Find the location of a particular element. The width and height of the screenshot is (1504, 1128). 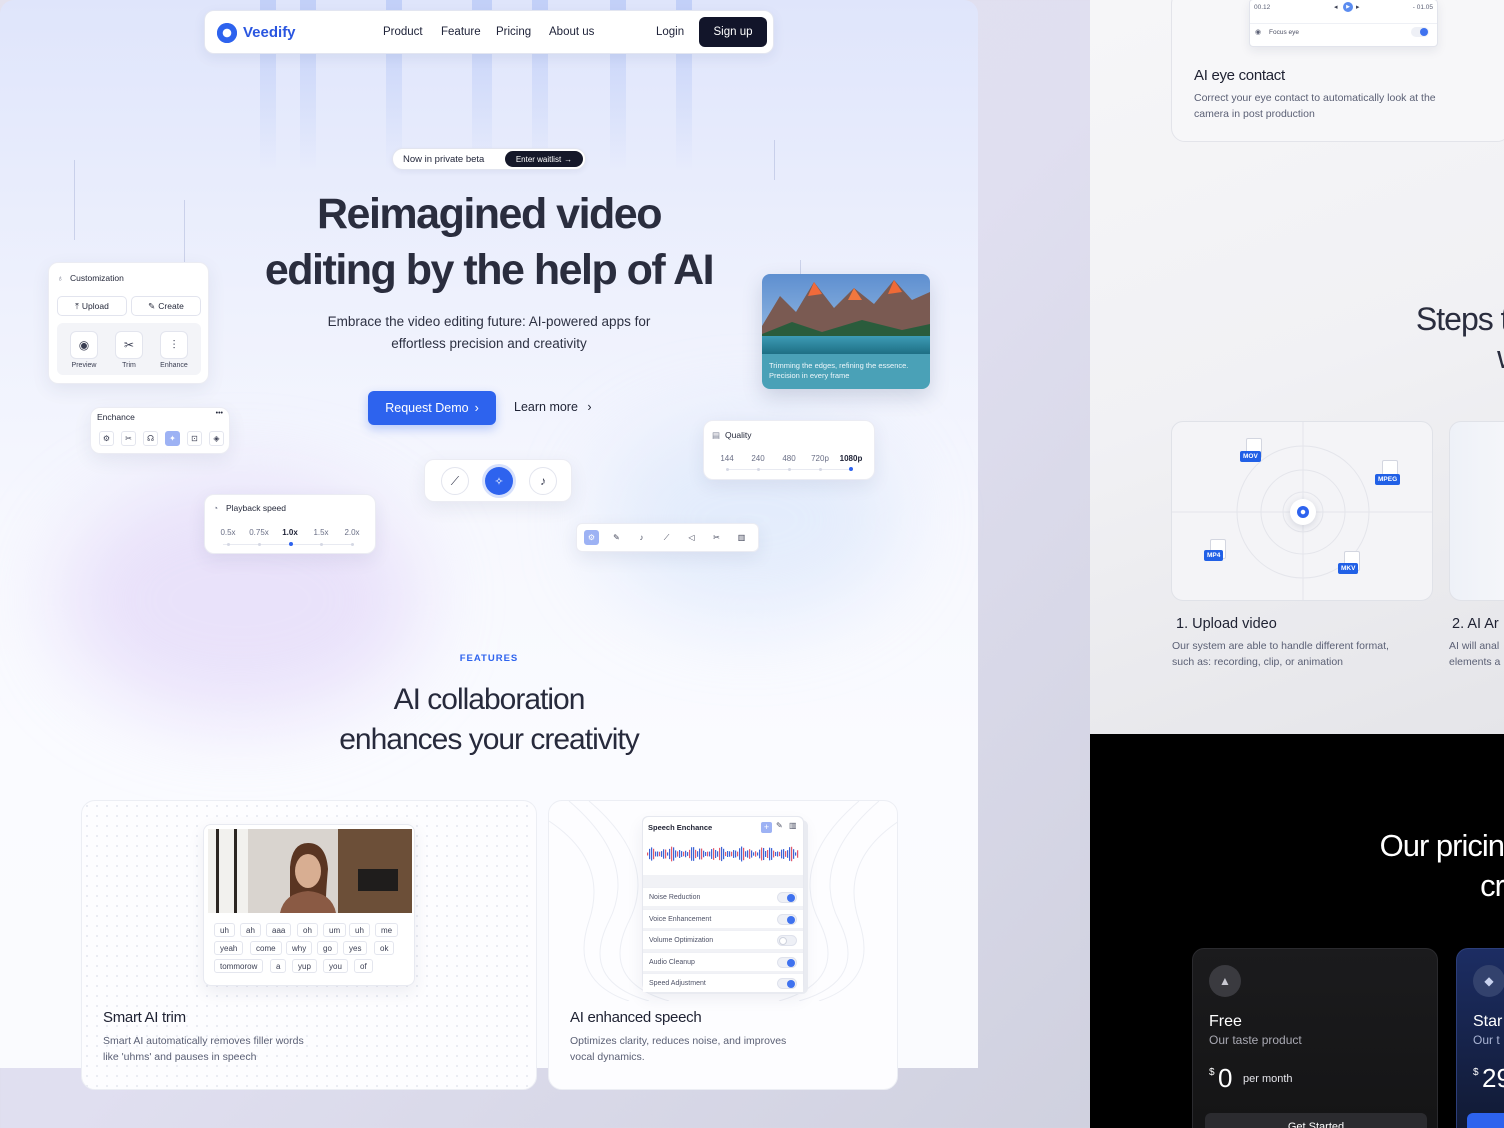

eye-contact-title: AI eye contact is located at coordinates (1239, 75).